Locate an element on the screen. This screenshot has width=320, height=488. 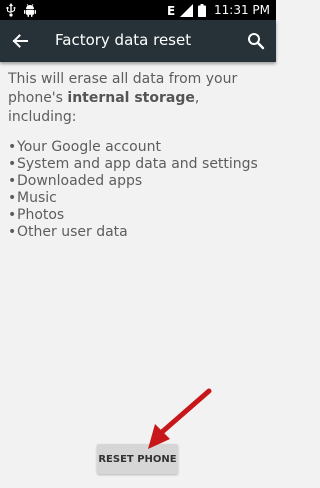
android-icon is located at coordinates (30, 10).